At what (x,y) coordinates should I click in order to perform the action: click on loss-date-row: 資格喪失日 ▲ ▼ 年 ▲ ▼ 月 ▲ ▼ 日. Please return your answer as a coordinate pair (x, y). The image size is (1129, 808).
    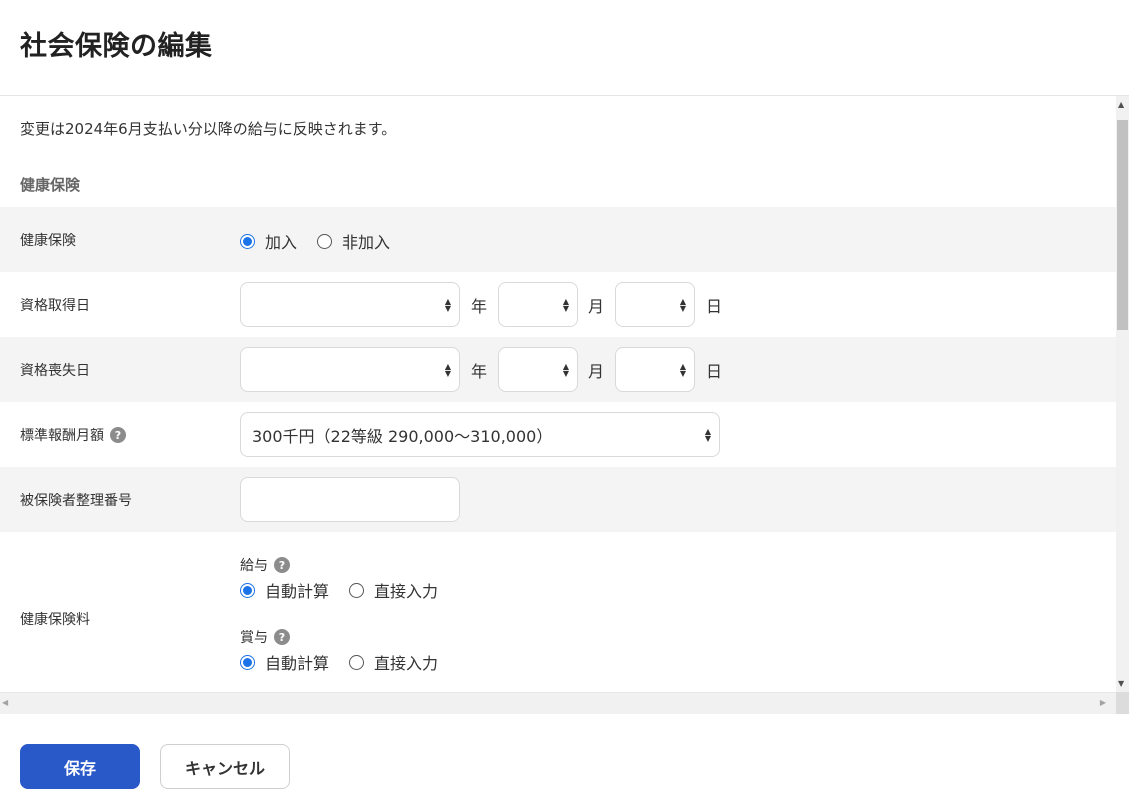
    Looking at the image, I should click on (558, 369).